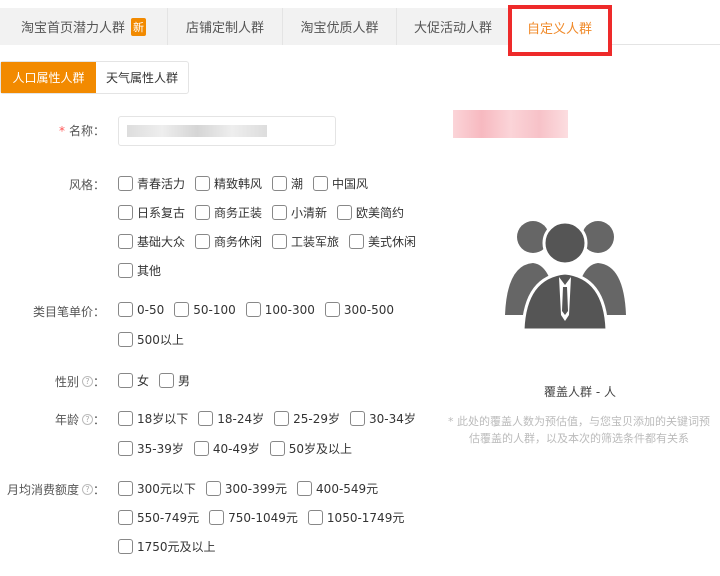 The width and height of the screenshot is (720, 576). Describe the element at coordinates (153, 418) in the screenshot. I see `age-option: 18岁以下` at that location.